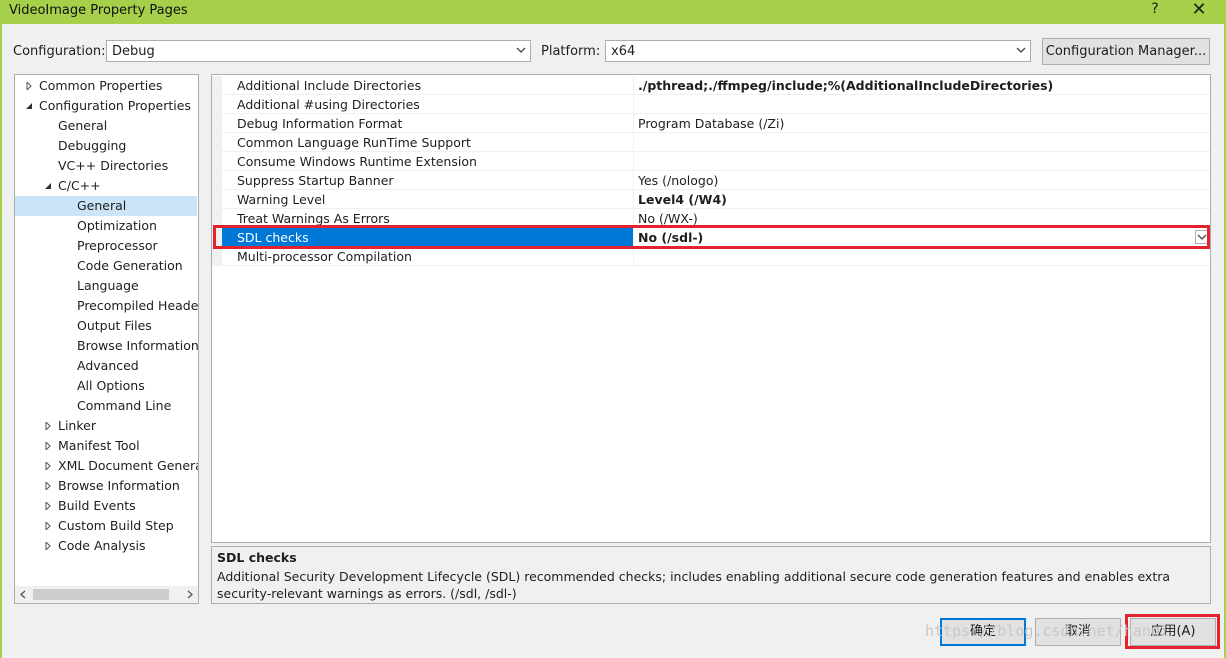 The image size is (1226, 658). I want to click on configuration-value: Debug, so click(133, 51).